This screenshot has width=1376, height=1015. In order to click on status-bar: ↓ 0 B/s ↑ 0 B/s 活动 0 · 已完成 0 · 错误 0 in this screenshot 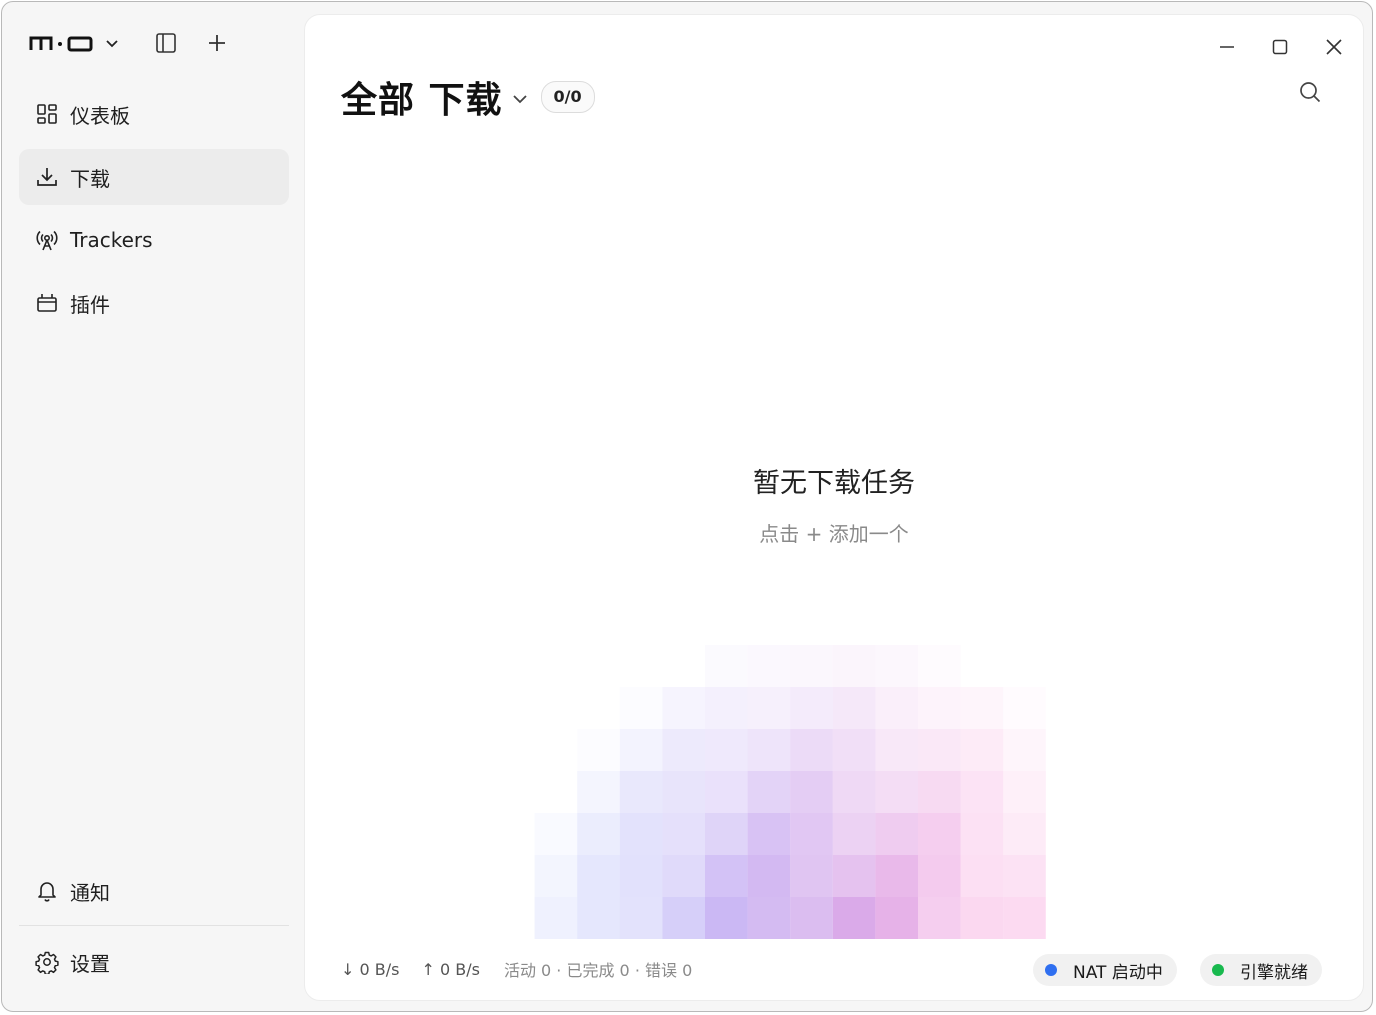, I will do `click(516, 969)`.